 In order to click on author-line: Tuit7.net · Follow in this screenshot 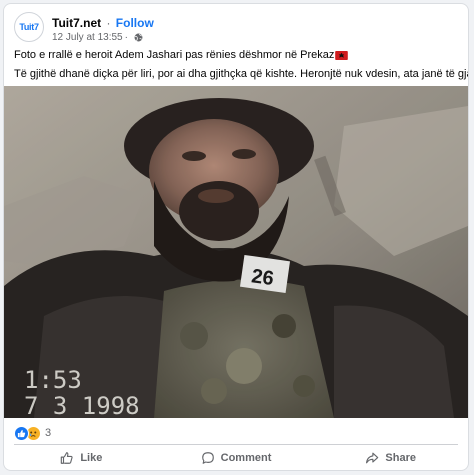, I will do `click(103, 23)`.